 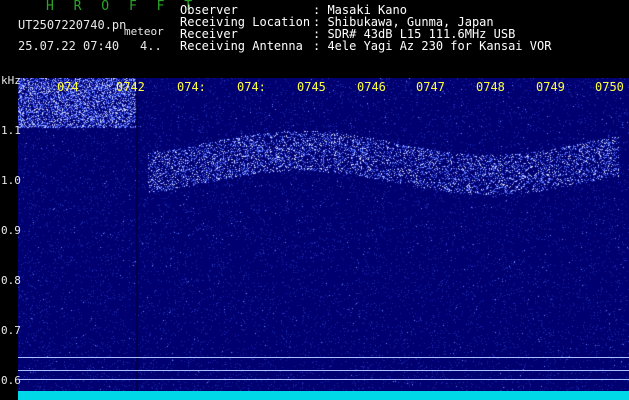 I want to click on info-key: Receiving Antenna, so click(x=241, y=46).